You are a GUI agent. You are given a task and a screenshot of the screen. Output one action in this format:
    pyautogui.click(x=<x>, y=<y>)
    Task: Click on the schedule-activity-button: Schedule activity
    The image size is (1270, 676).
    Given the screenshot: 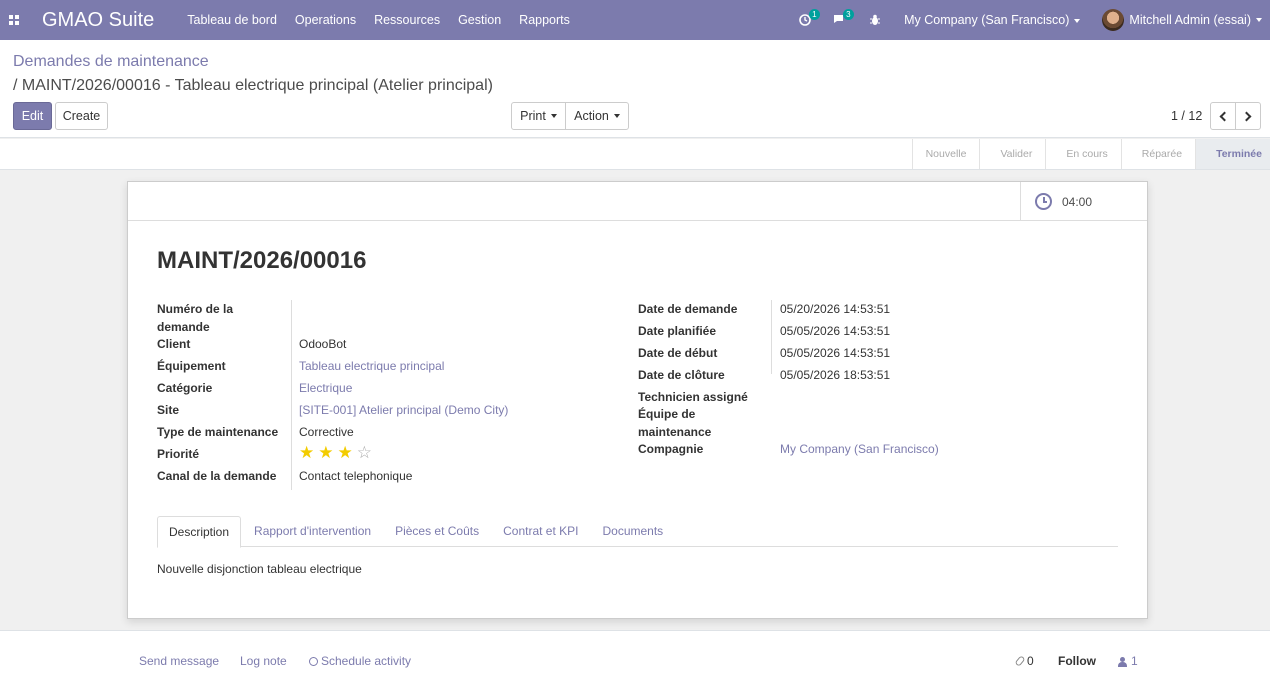 What is the action you would take?
    pyautogui.click(x=360, y=661)
    